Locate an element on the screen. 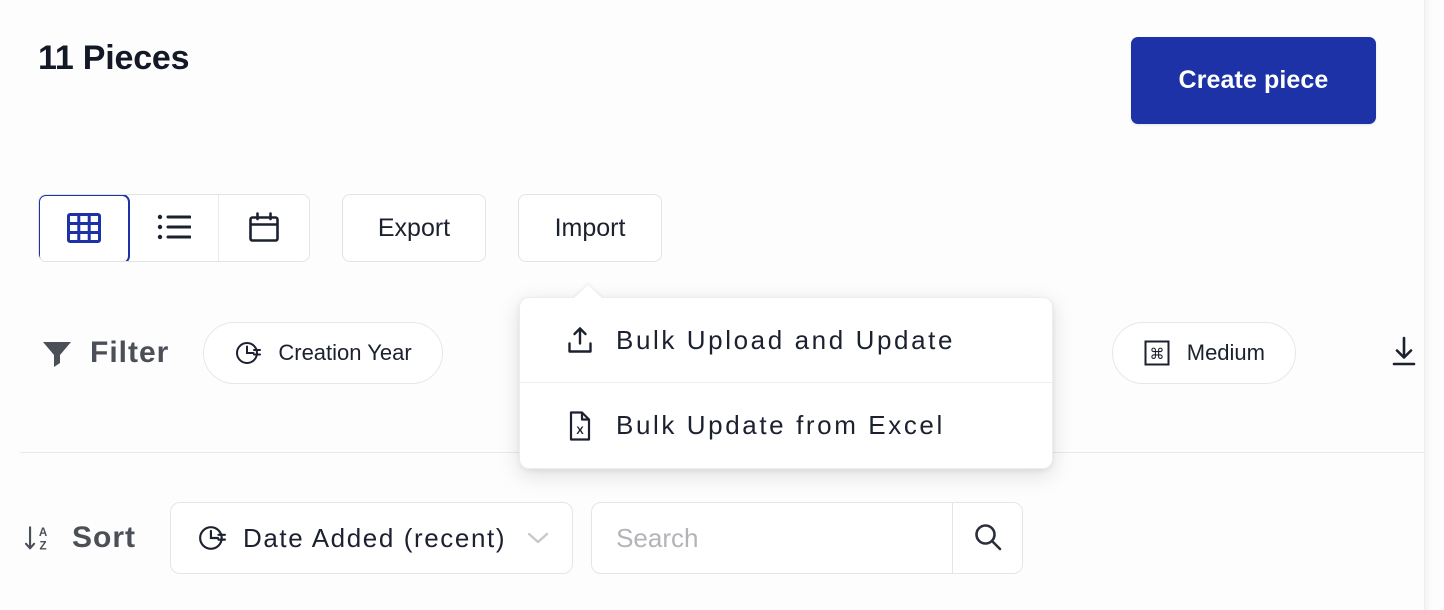  download-icon is located at coordinates (1404, 353).